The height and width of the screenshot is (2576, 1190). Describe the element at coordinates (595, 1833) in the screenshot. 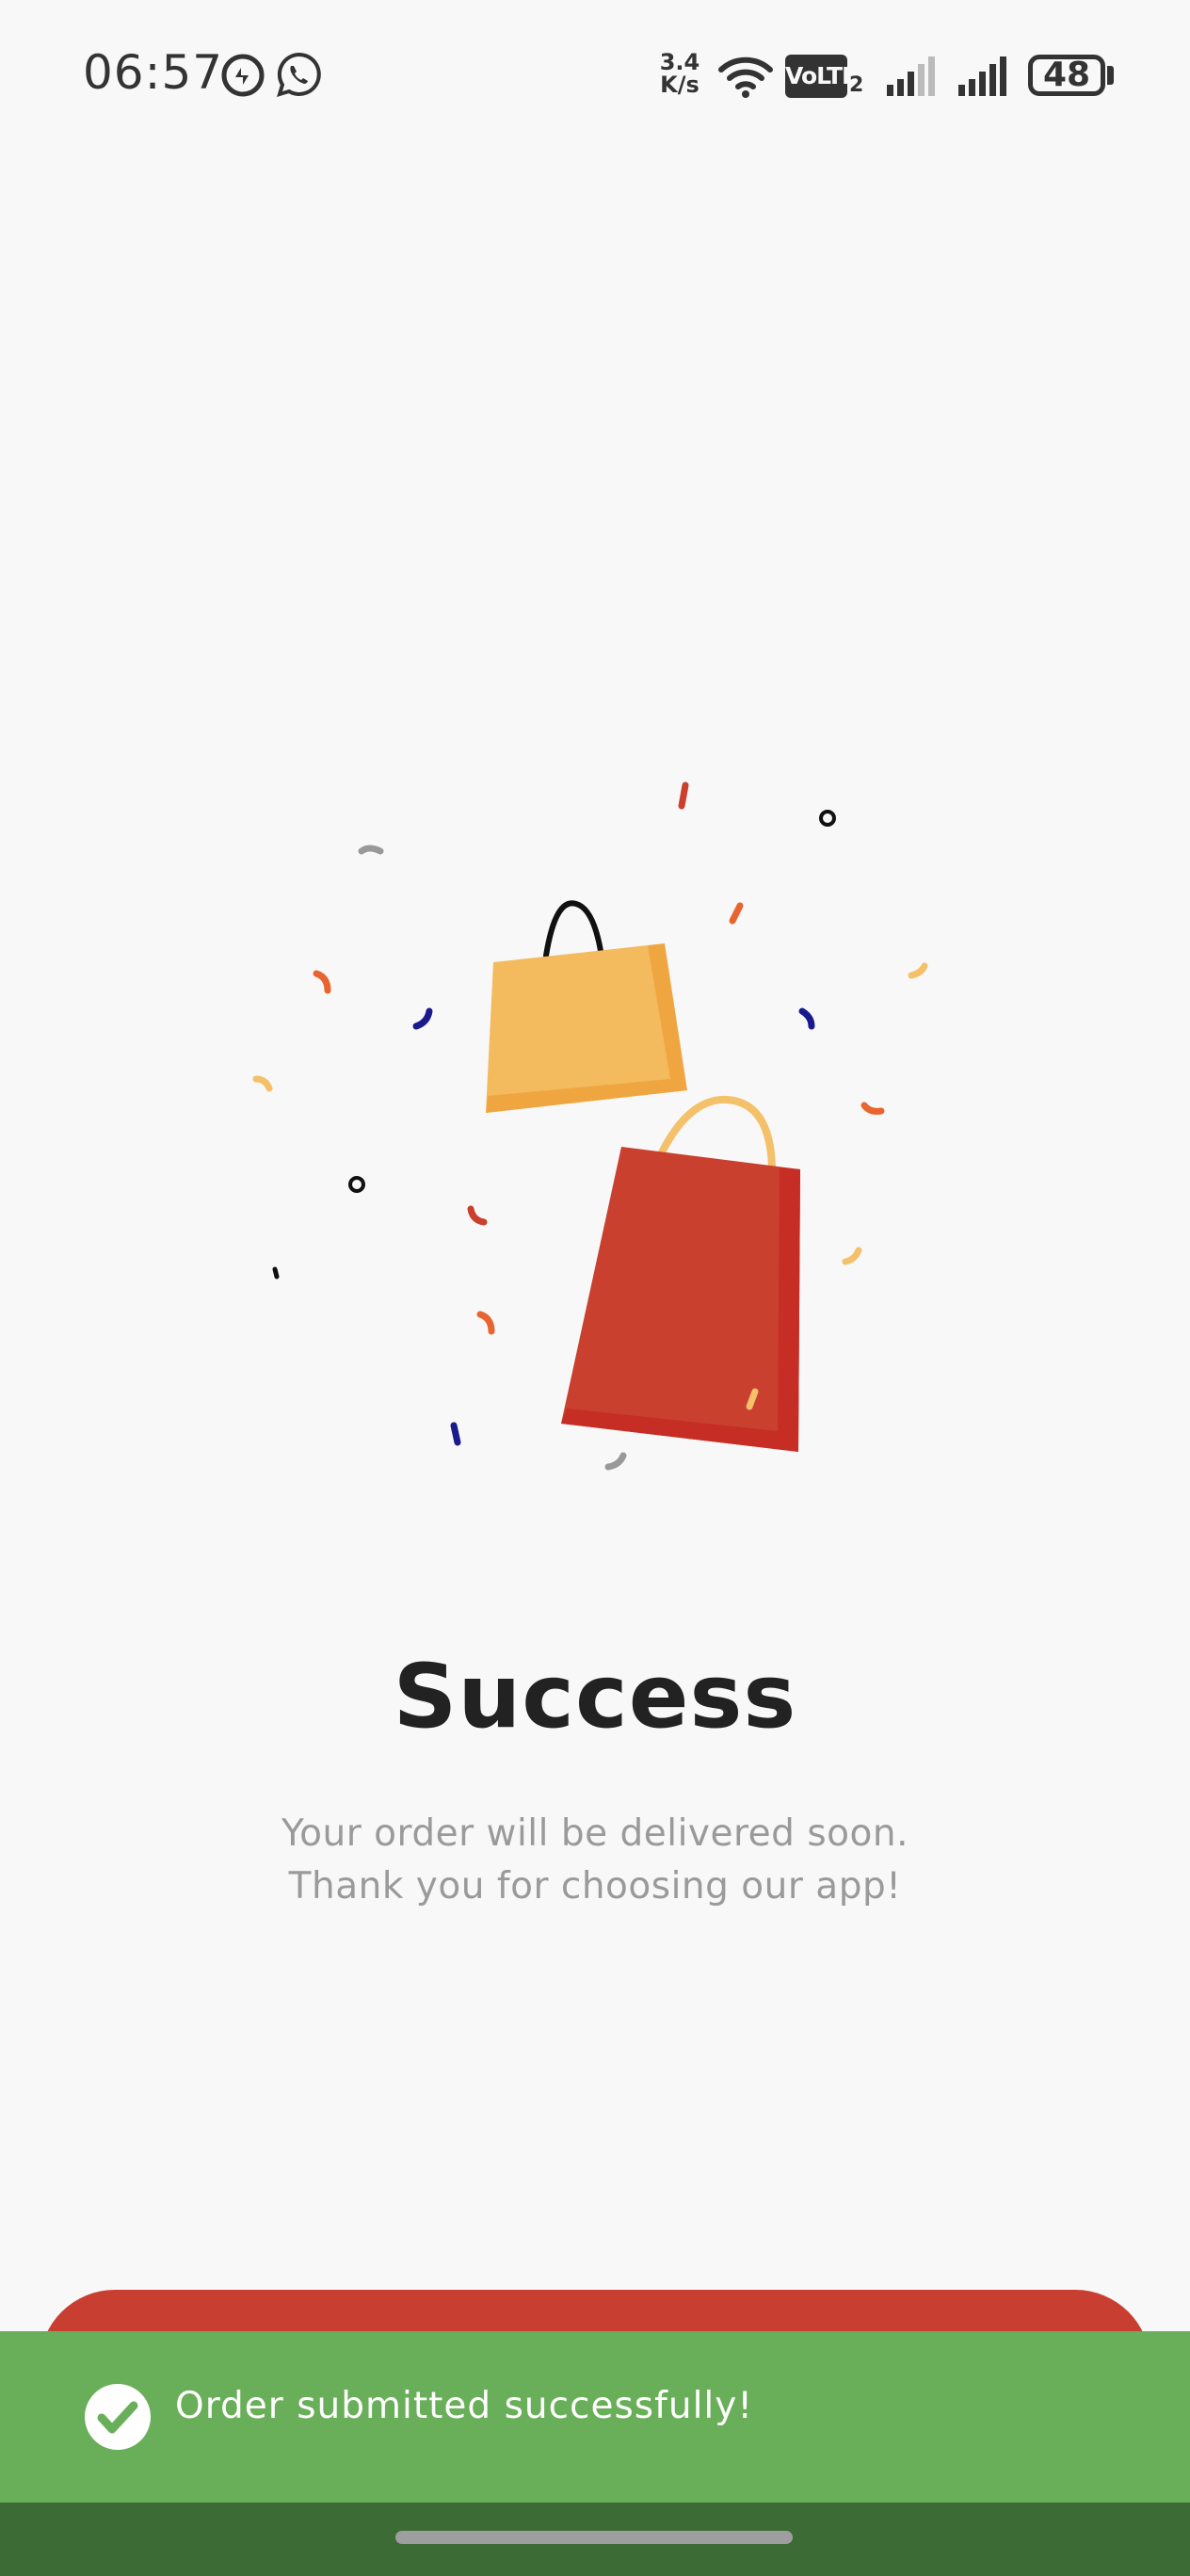

I see `success-message-line: Your order will be delivered soon.` at that location.